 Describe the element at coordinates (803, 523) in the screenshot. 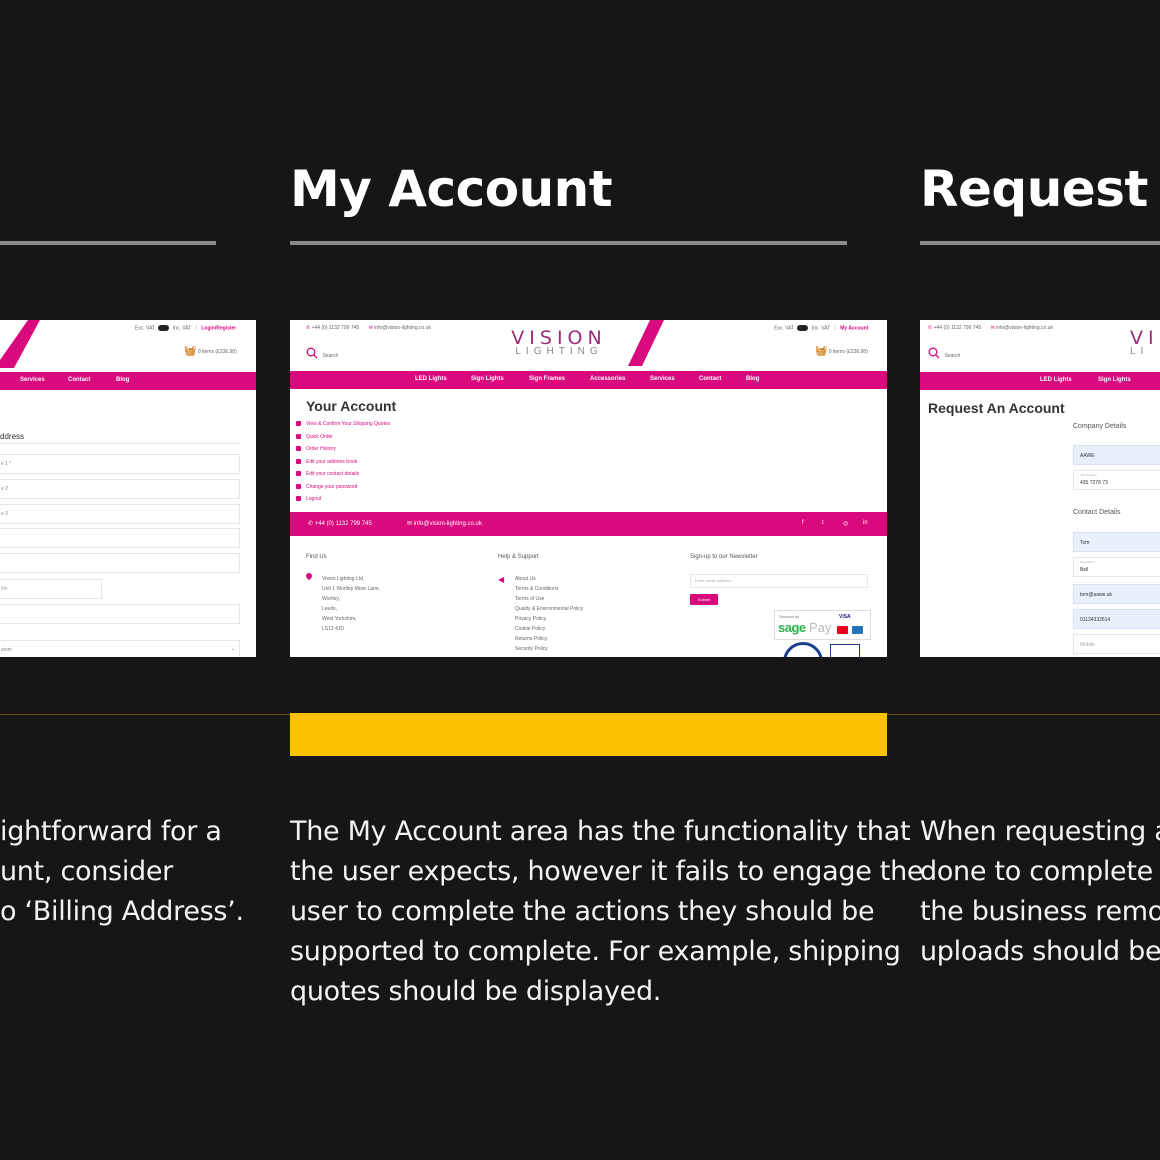

I see `facebook-icon: f` at that location.